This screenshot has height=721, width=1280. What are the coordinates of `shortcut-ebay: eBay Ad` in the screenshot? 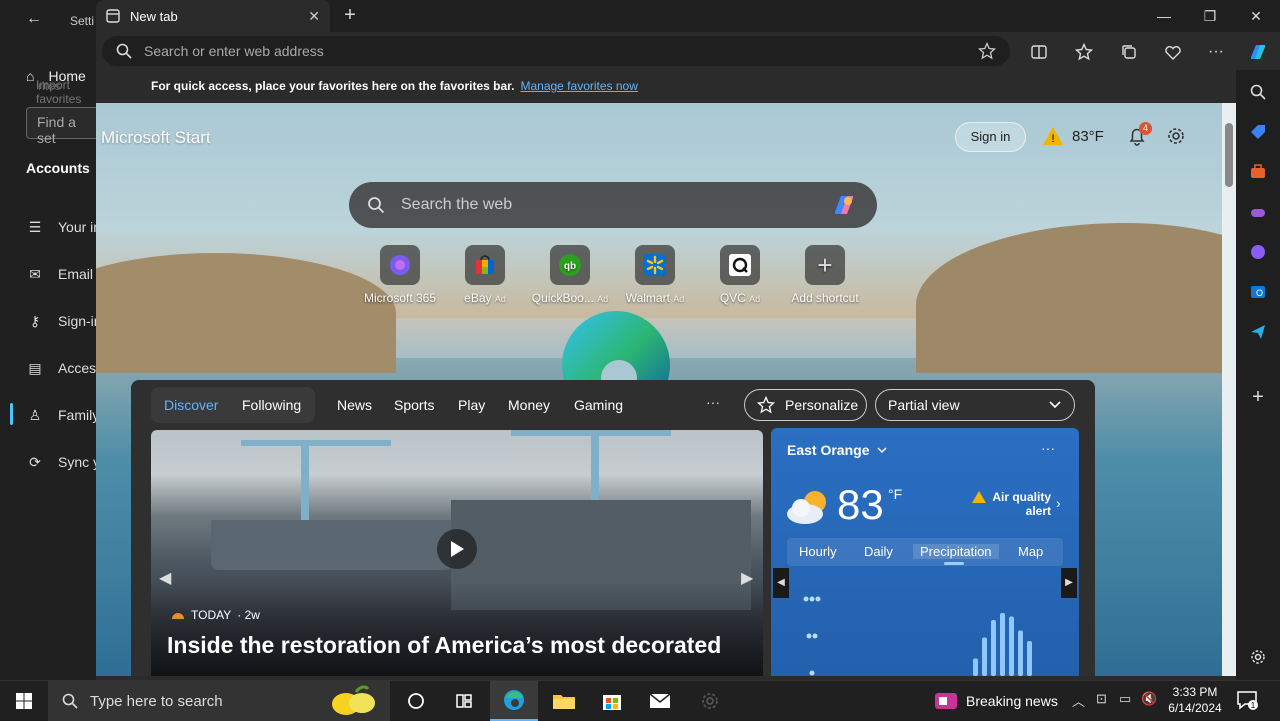 It's located at (485, 275).